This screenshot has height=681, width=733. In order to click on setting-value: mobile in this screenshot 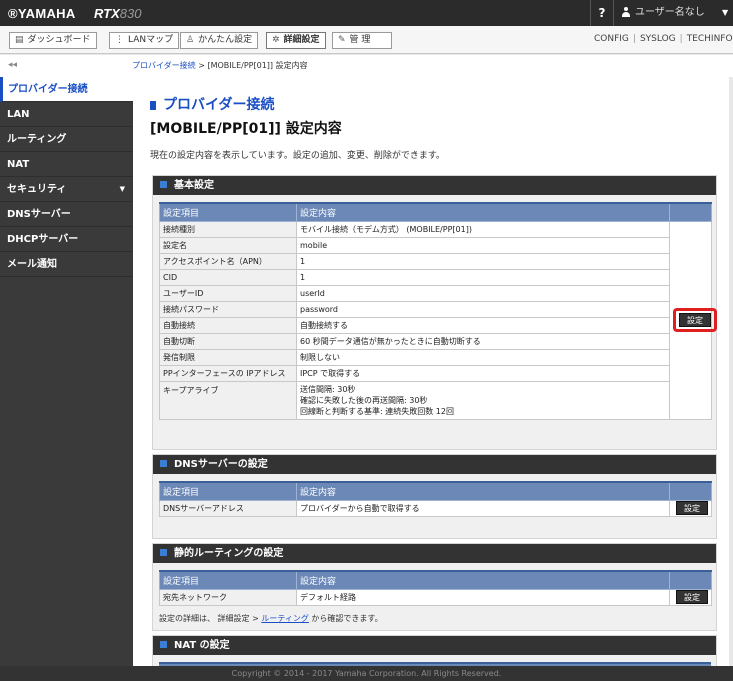, I will do `click(483, 245)`.